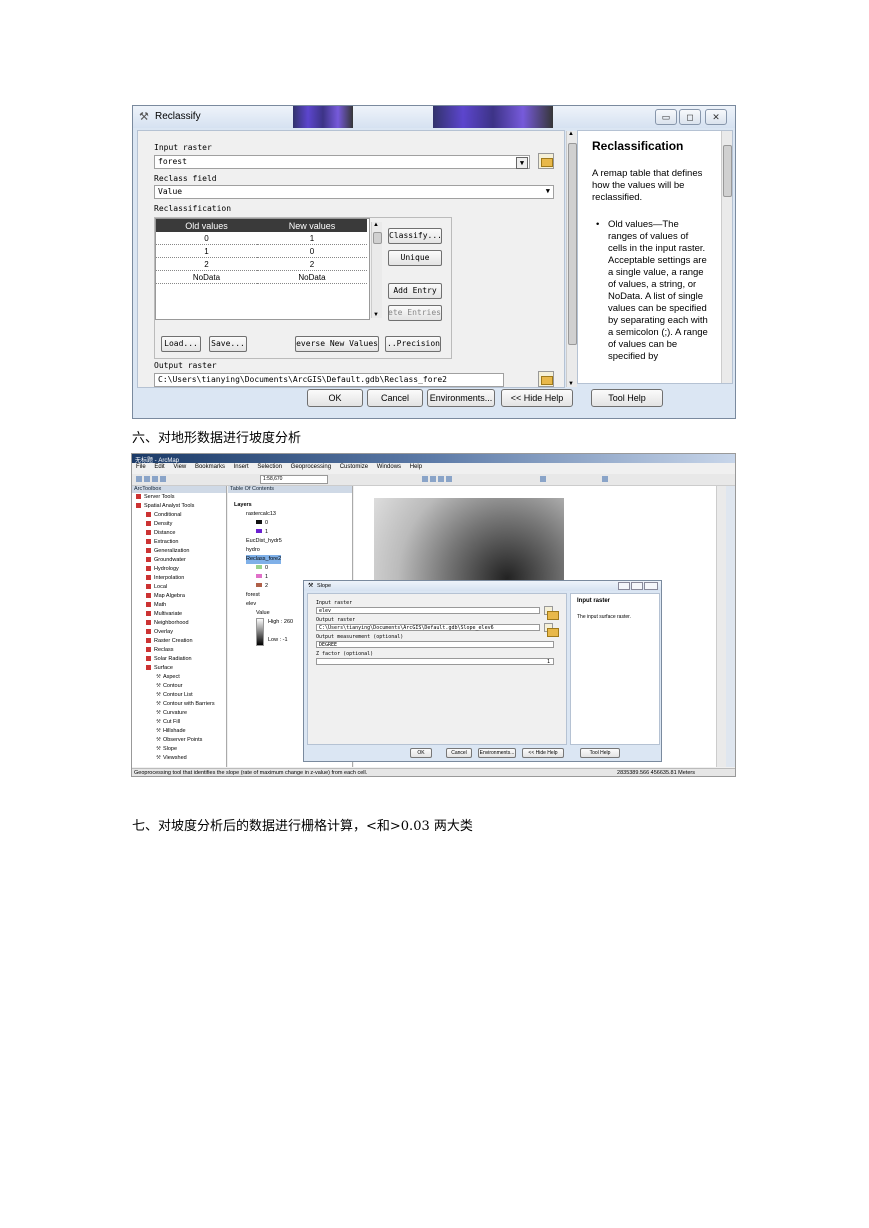  I want to click on open-icon, so click(147, 479).